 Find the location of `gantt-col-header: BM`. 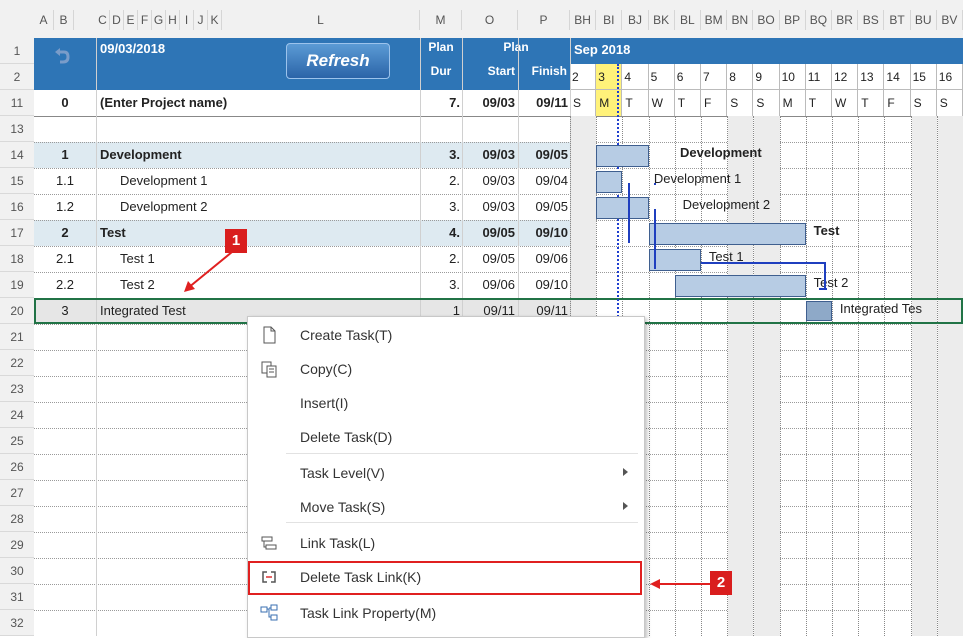

gantt-col-header: BM is located at coordinates (714, 20).